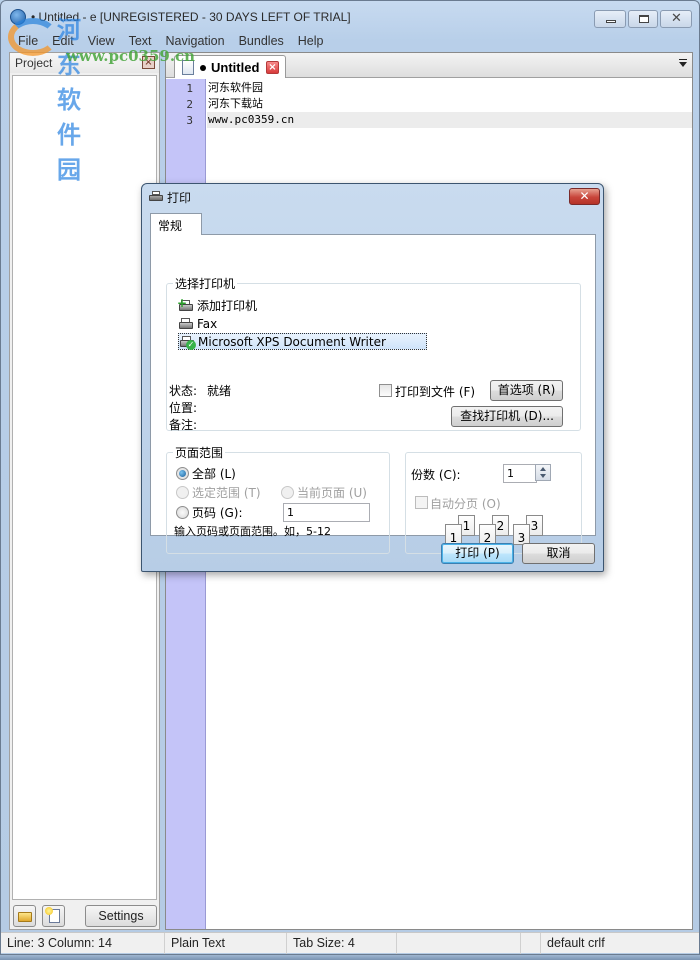 The height and width of the screenshot is (960, 700). What do you see at coordinates (436, 475) in the screenshot?
I see `copies-label: 份数 (C):` at bounding box center [436, 475].